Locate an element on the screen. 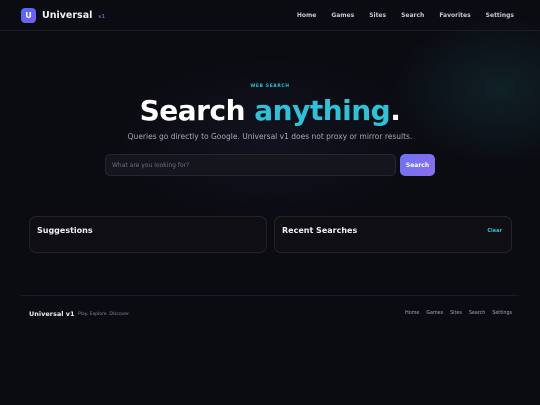 The width and height of the screenshot is (540, 405). hero-title-end: . is located at coordinates (395, 110).